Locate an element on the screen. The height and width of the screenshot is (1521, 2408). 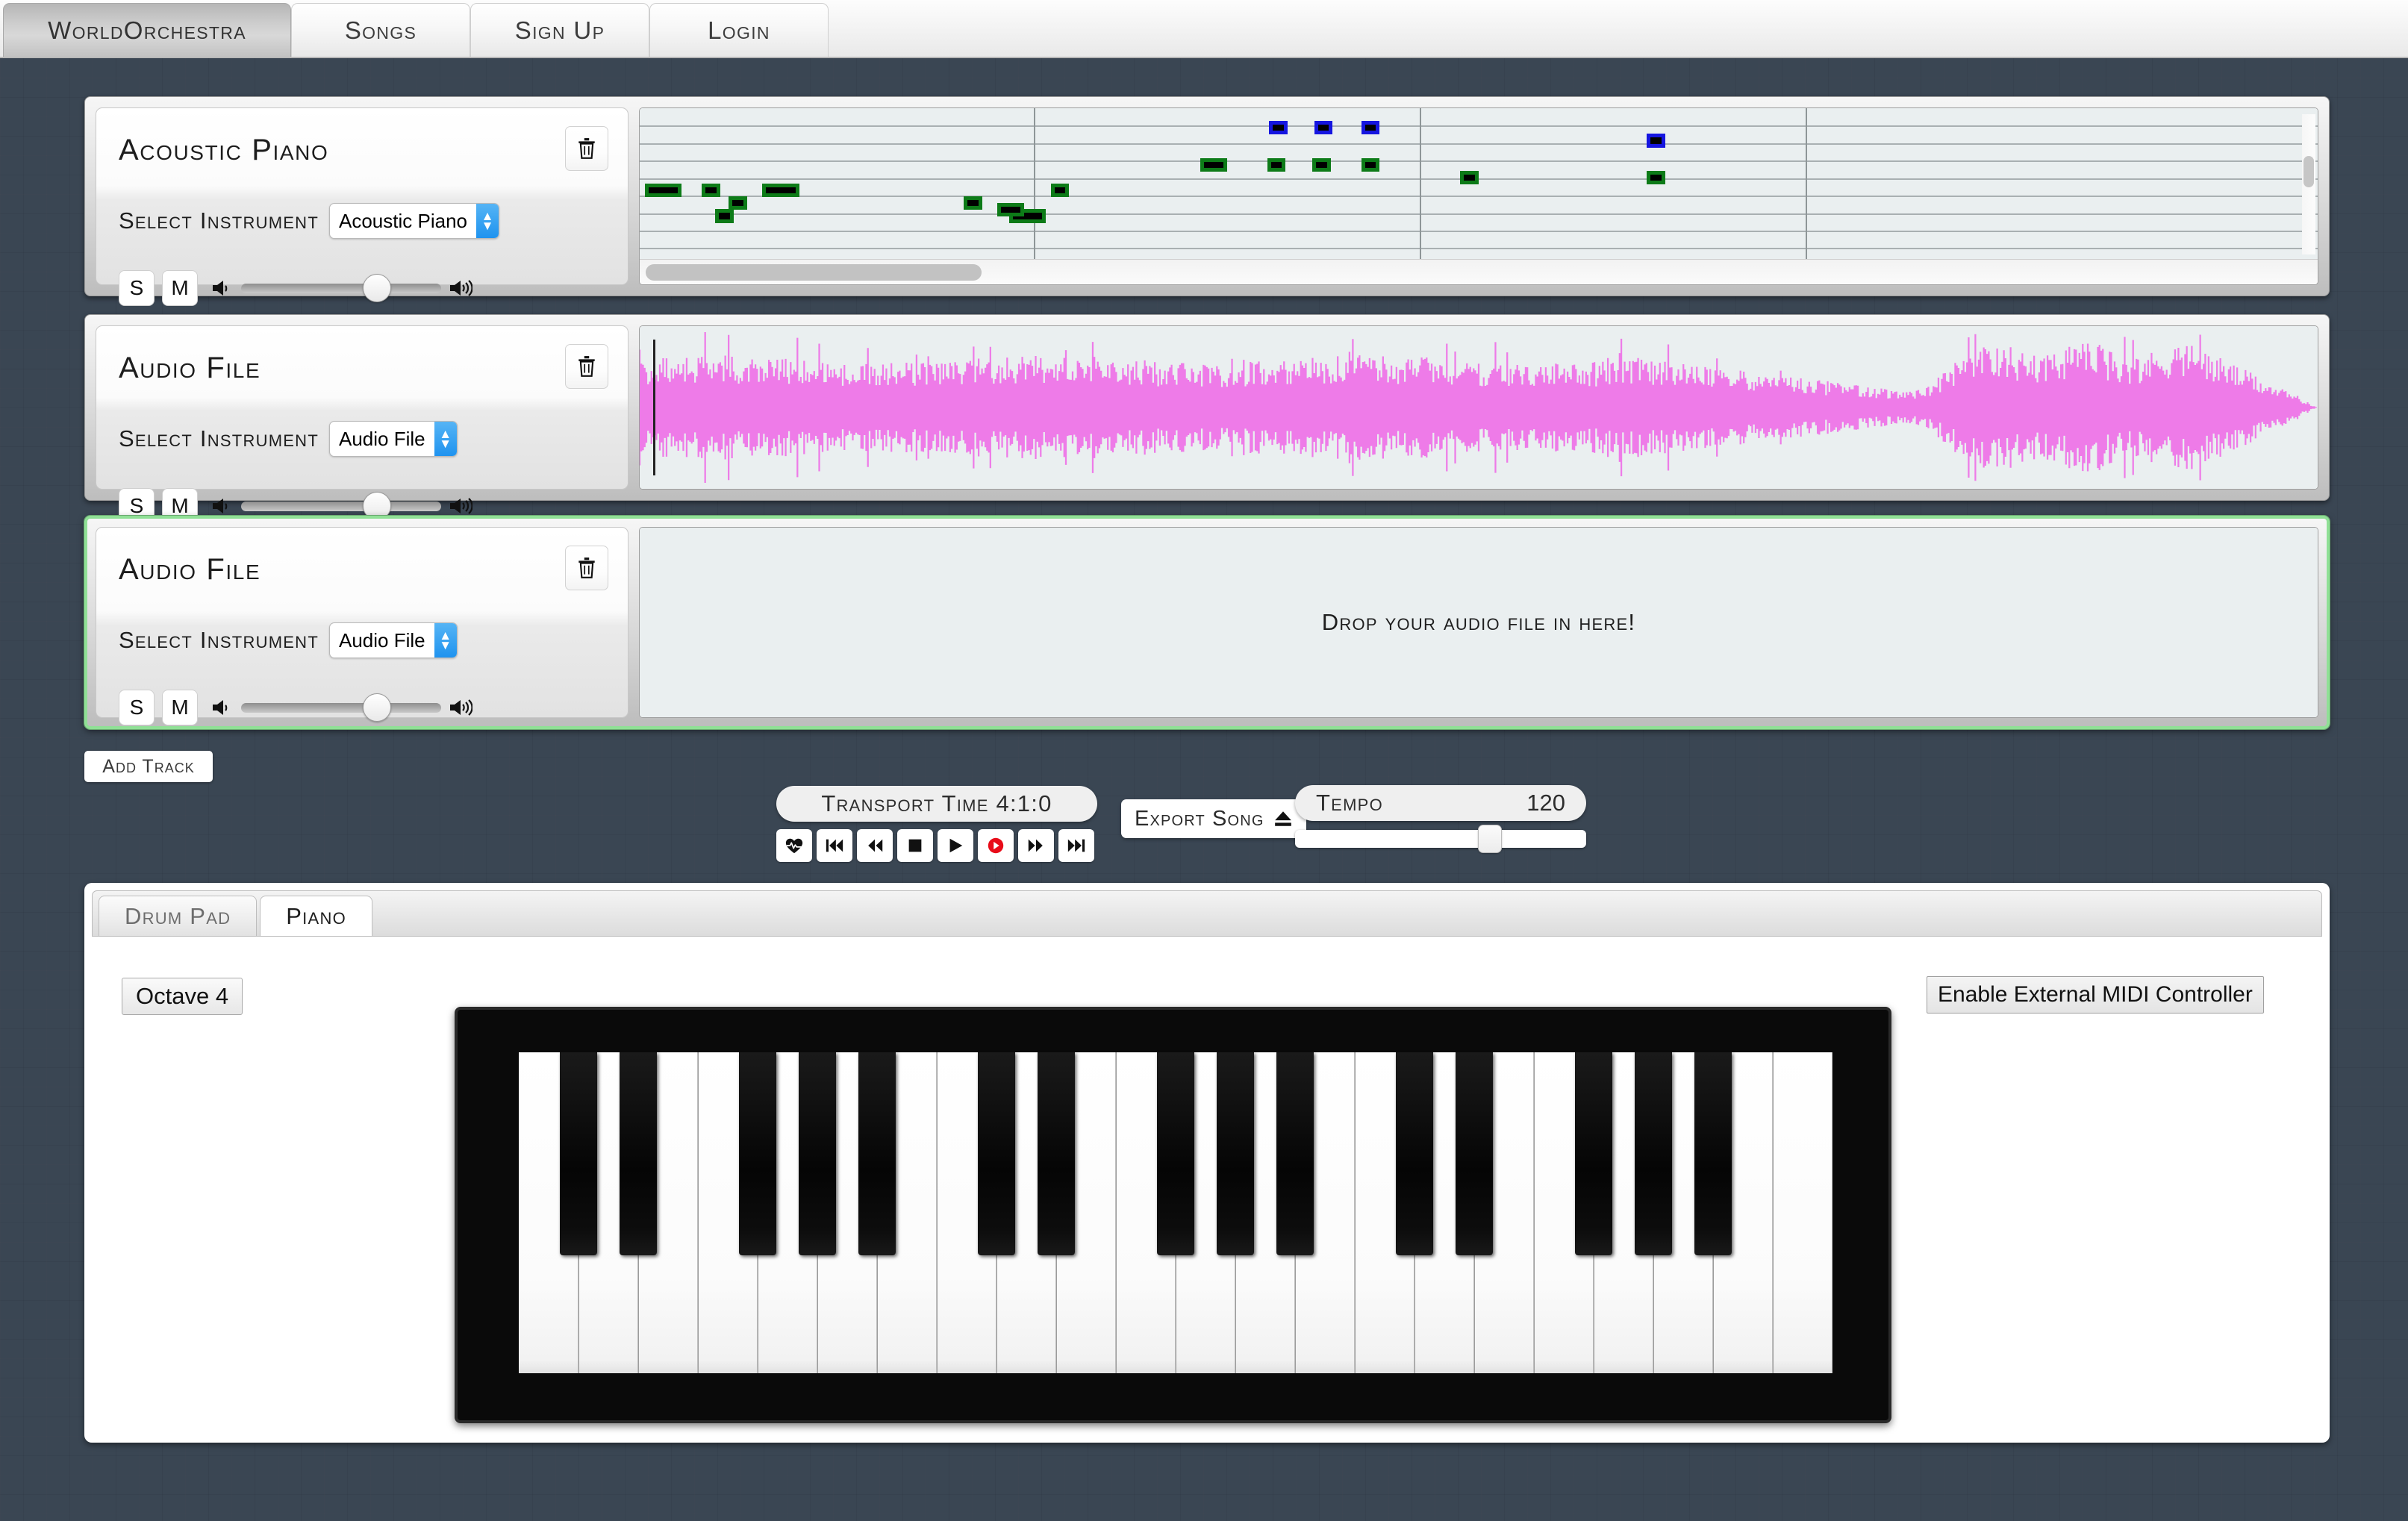
speaker-low-icon is located at coordinates (220, 288).